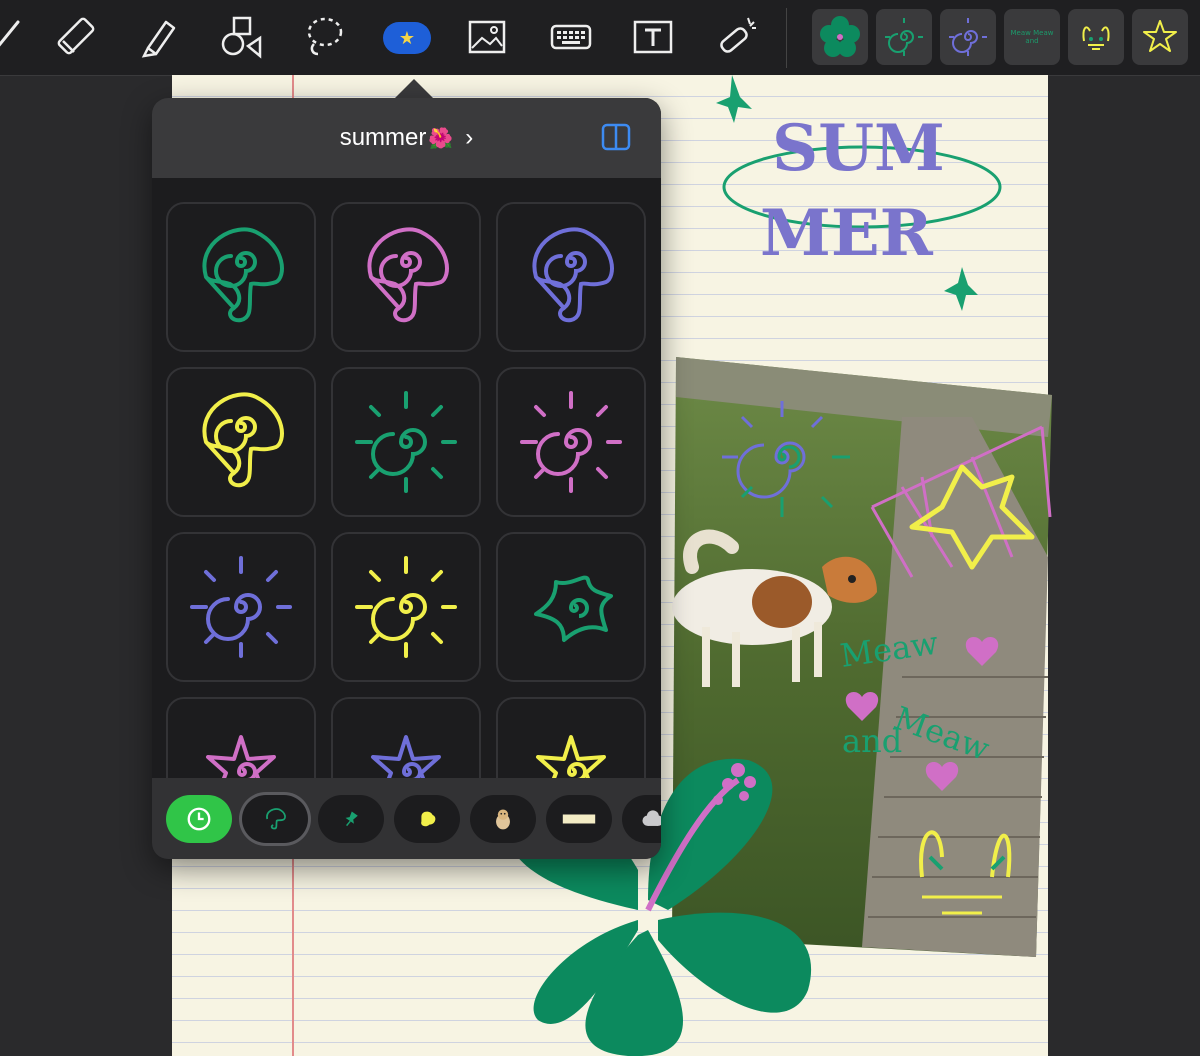 The height and width of the screenshot is (1056, 1200). I want to click on pen-icon, so click(15, 37).